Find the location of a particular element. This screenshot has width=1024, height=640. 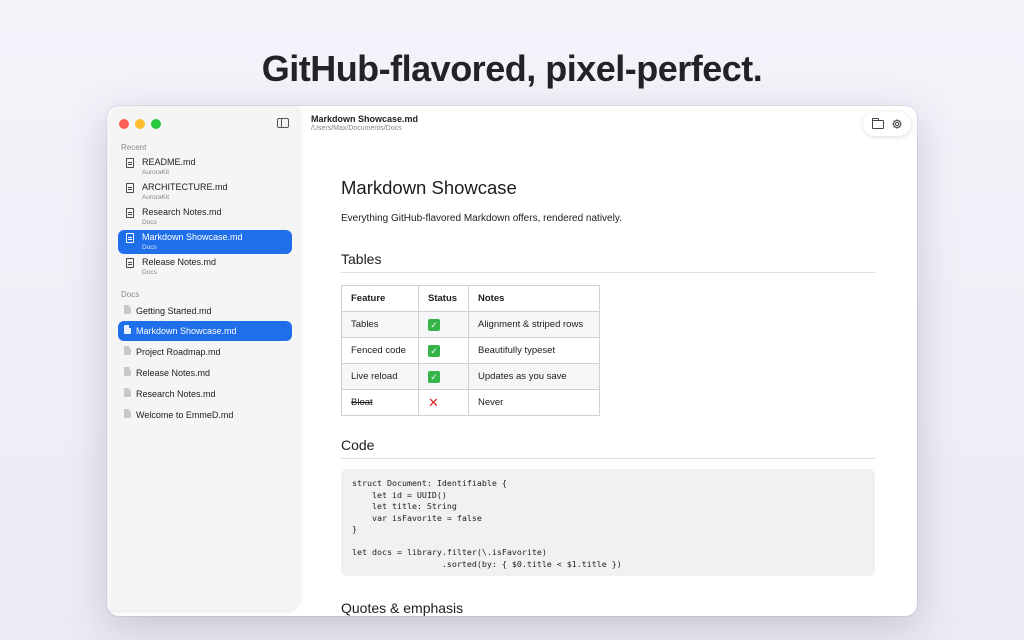

table-cell: Tables is located at coordinates (380, 324).